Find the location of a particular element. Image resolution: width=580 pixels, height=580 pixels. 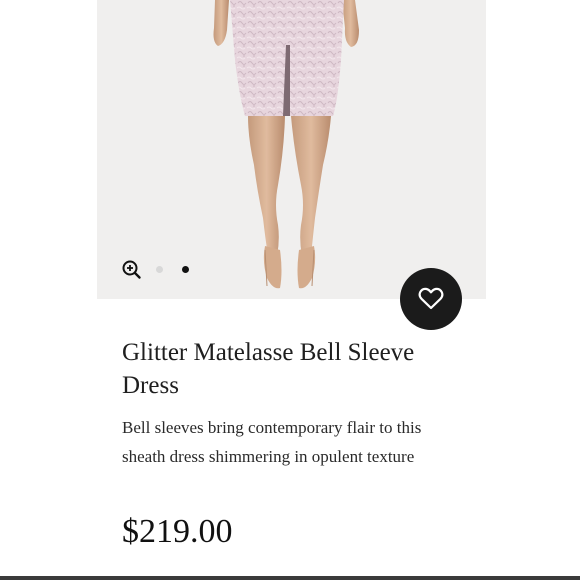

favorite-button is located at coordinates (431, 299).